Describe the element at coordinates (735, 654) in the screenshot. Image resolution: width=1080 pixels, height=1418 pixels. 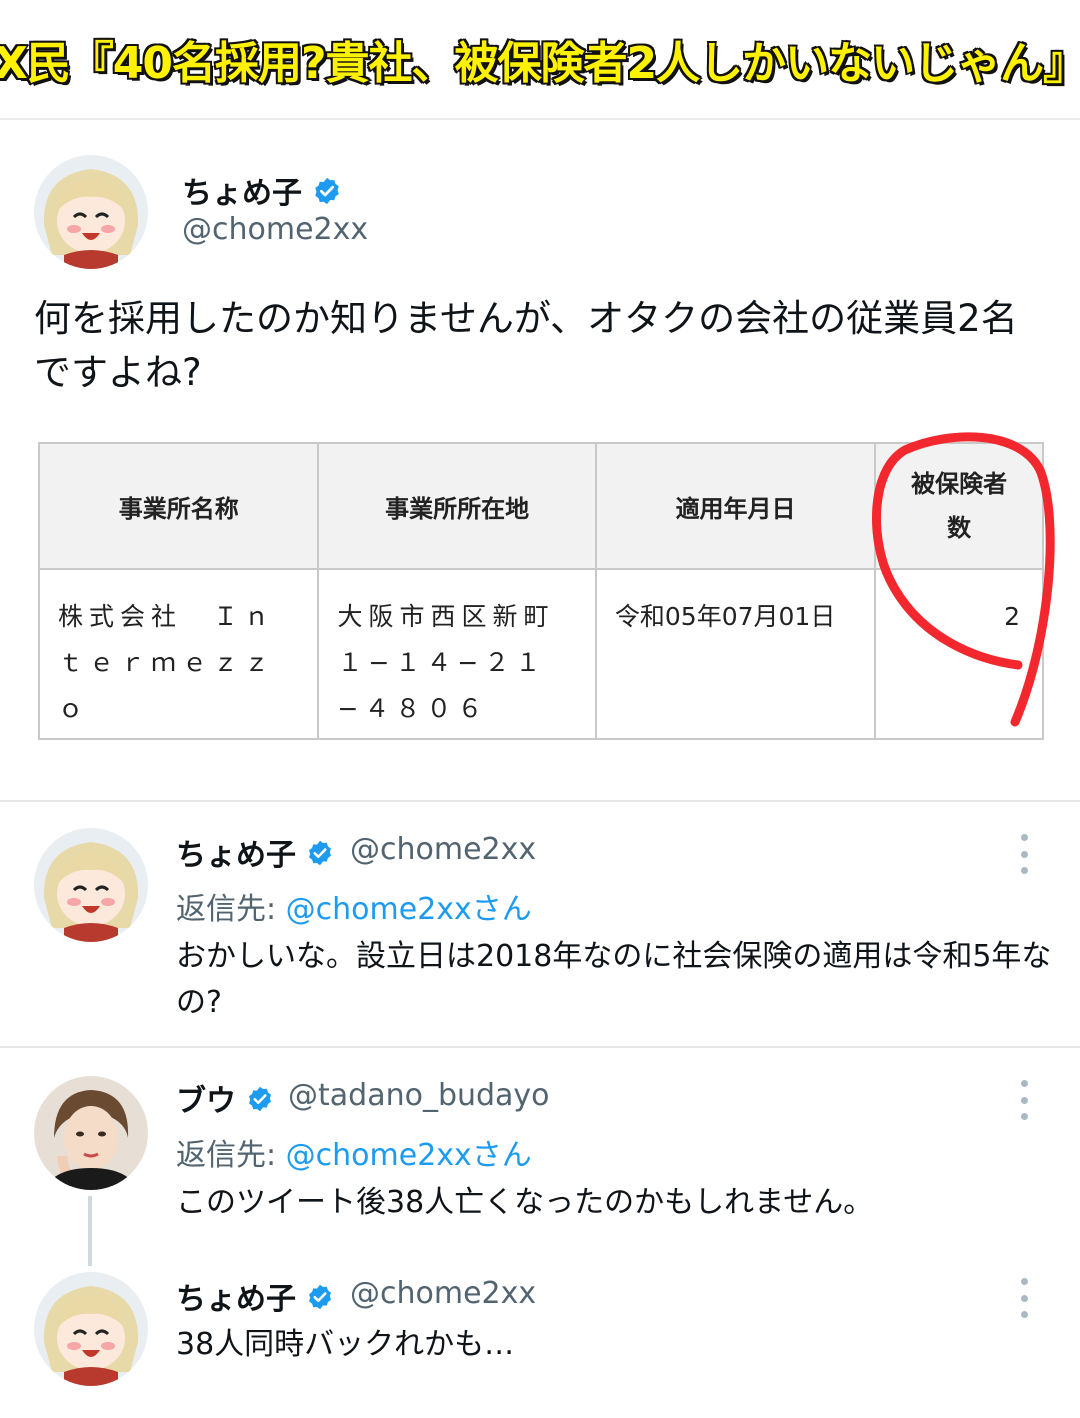
I see `table-cell: 令和05年07月01日` at that location.